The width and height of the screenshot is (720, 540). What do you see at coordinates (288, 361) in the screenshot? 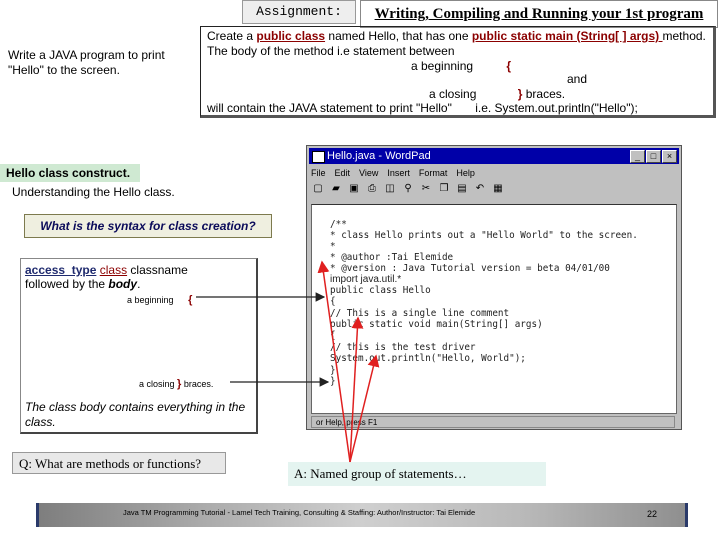
I see `annotation-arrows` at bounding box center [288, 361].